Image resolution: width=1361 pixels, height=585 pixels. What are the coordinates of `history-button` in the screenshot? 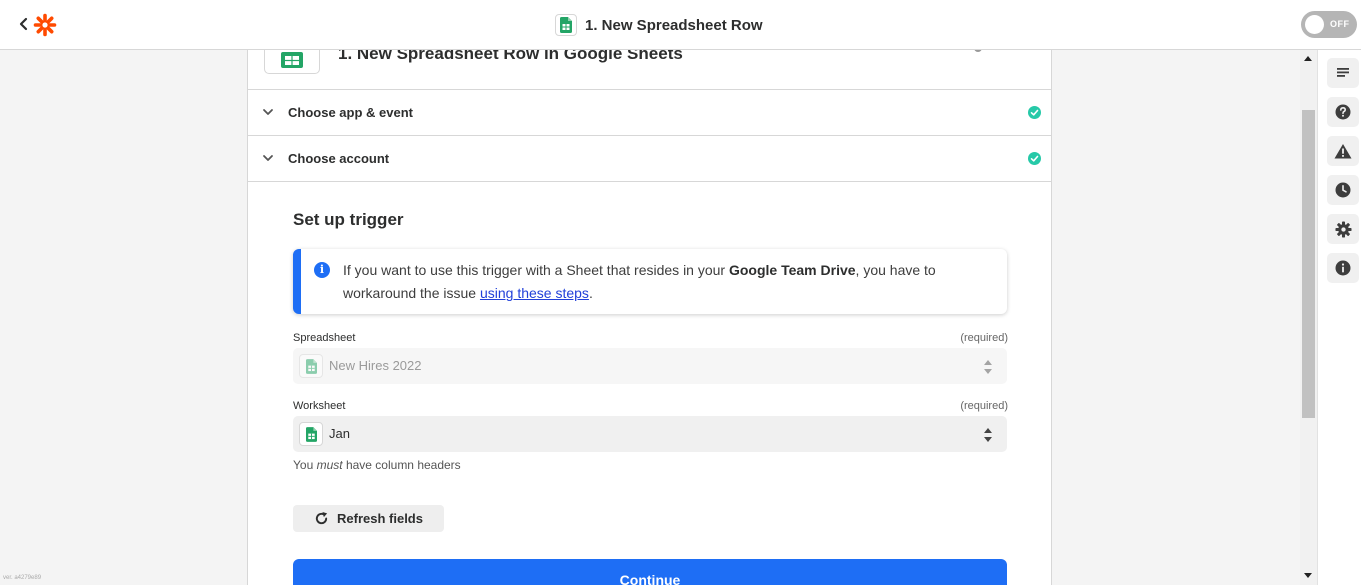 It's located at (1343, 190).